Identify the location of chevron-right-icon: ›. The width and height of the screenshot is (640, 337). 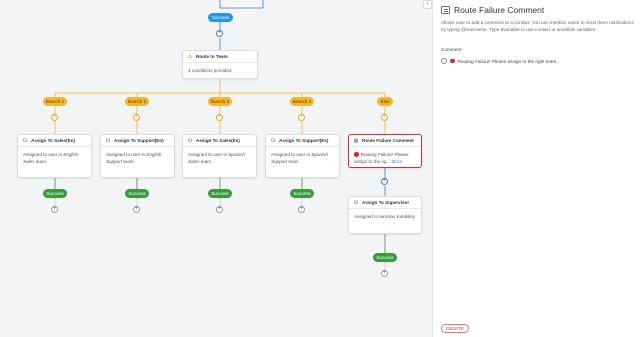
(427, 4).